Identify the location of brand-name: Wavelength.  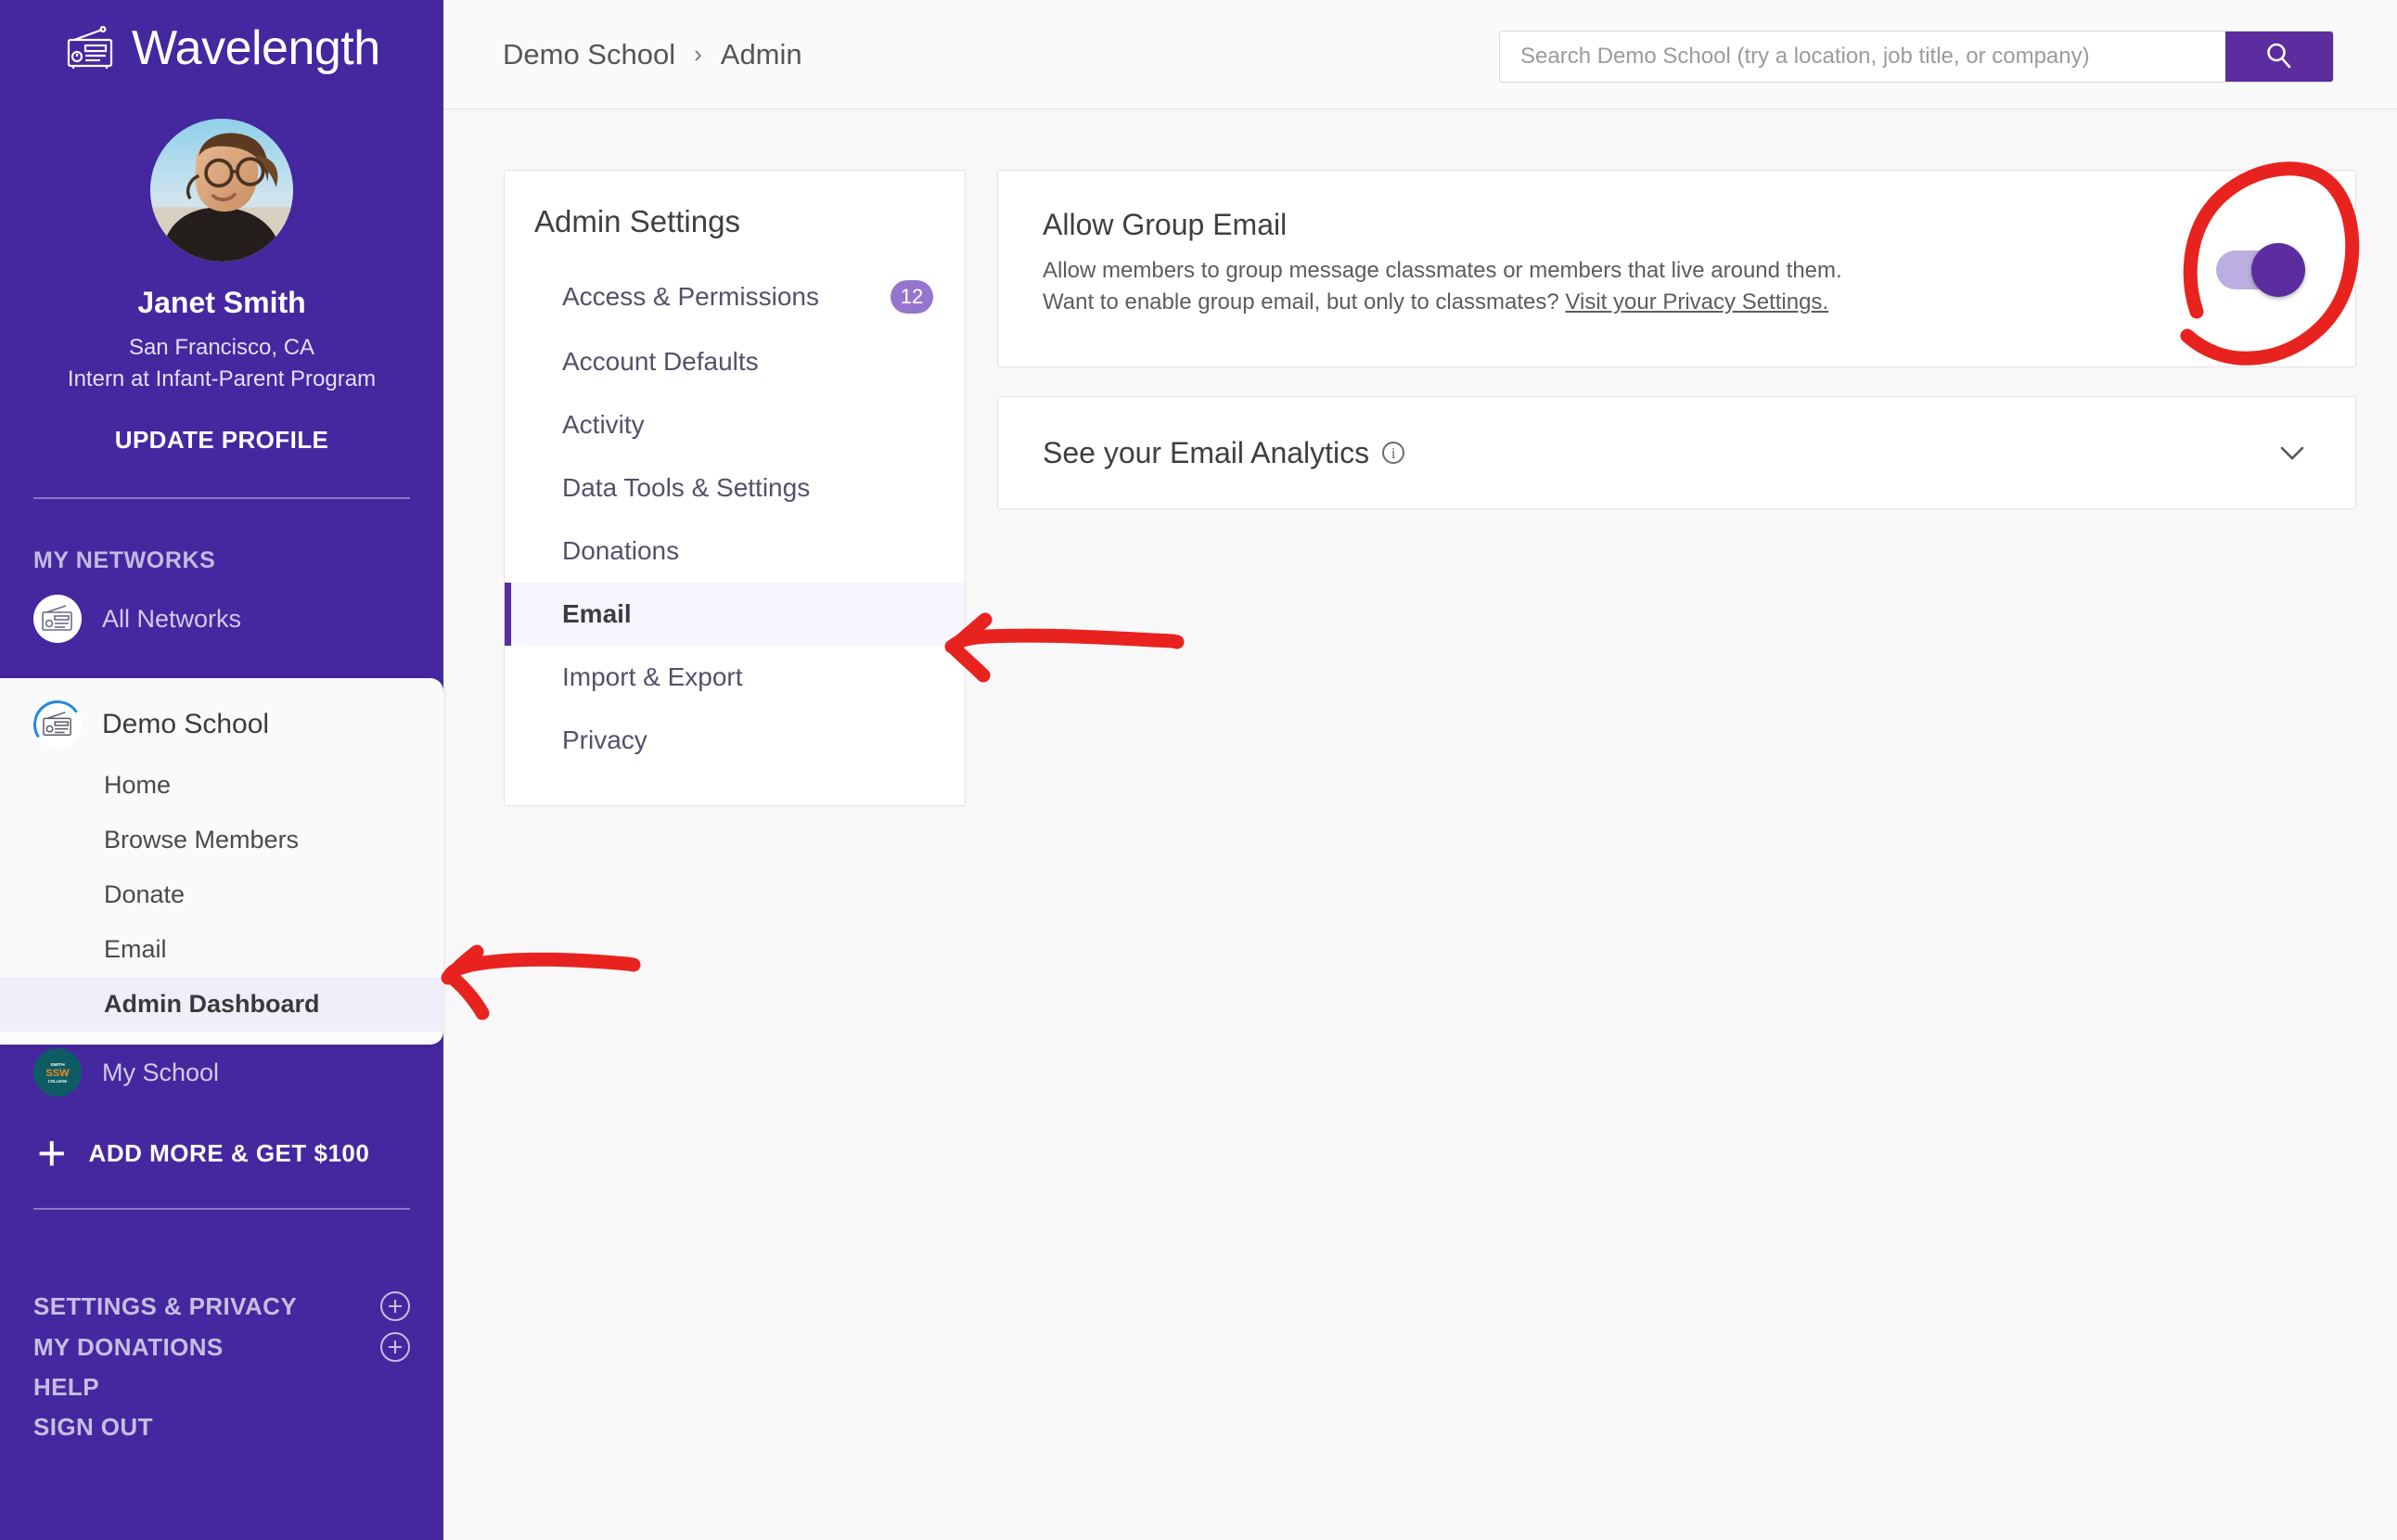
(256, 48).